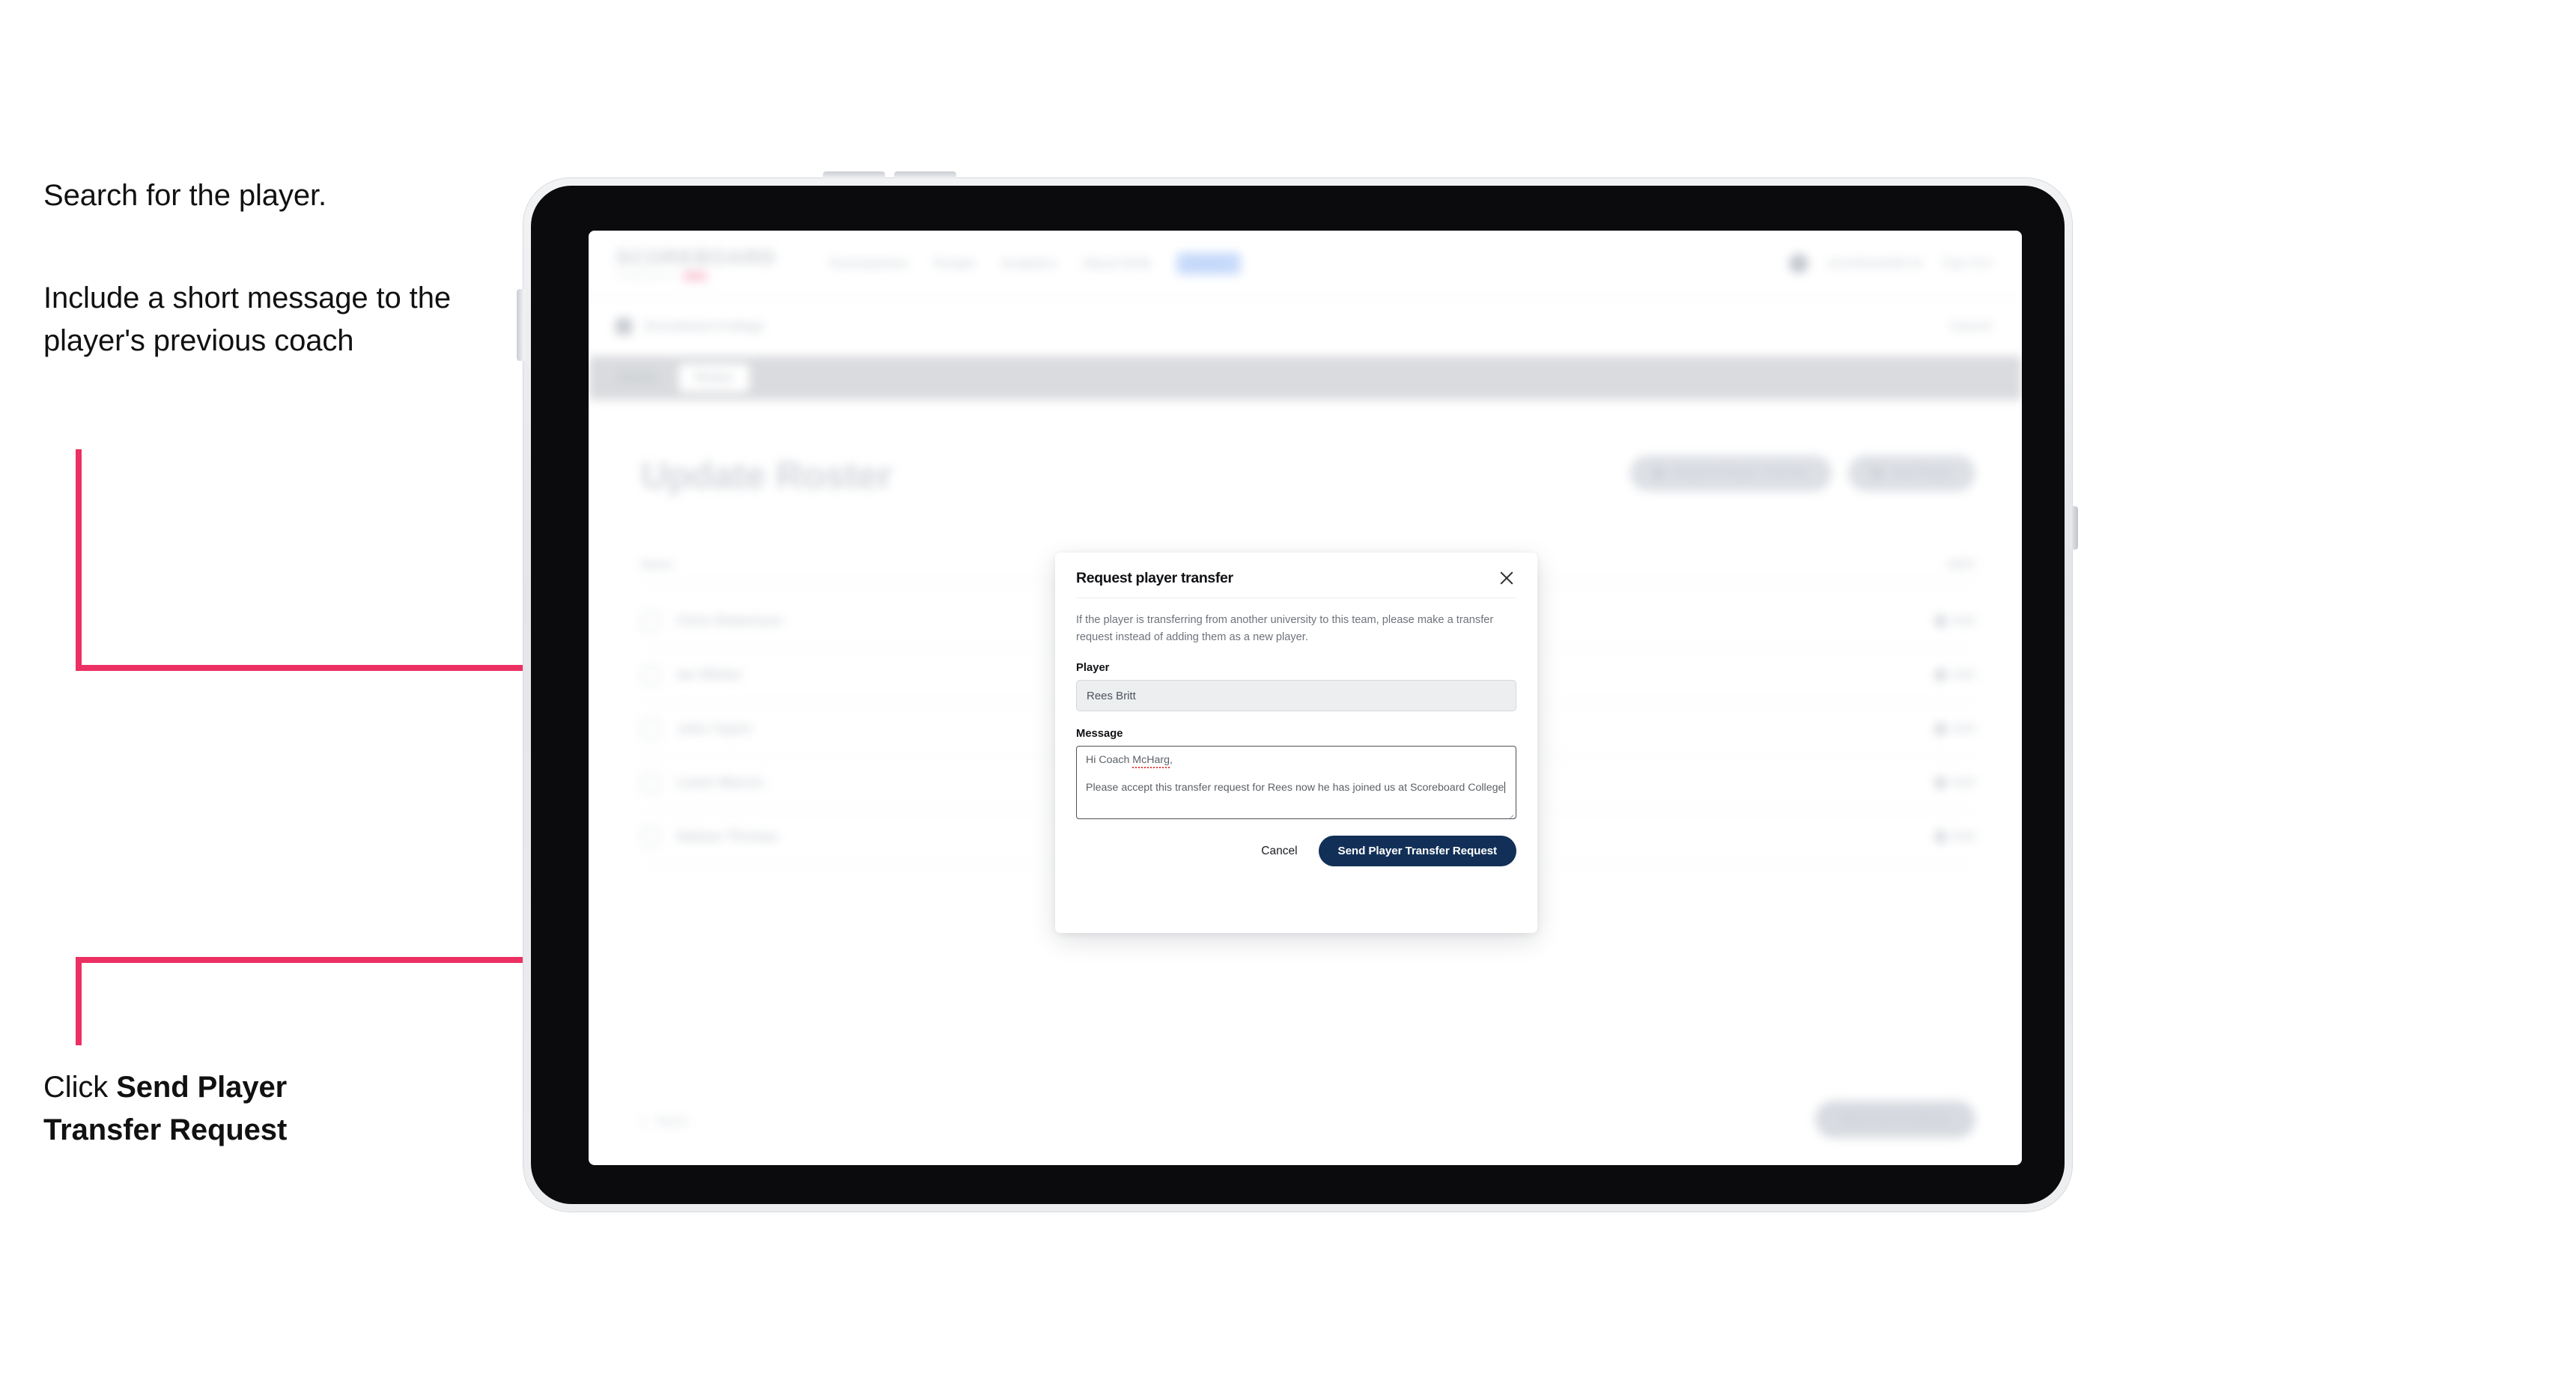 Image resolution: width=2576 pixels, height=1386 pixels. Describe the element at coordinates (624, 326) in the screenshot. I see `team-badge-icon` at that location.